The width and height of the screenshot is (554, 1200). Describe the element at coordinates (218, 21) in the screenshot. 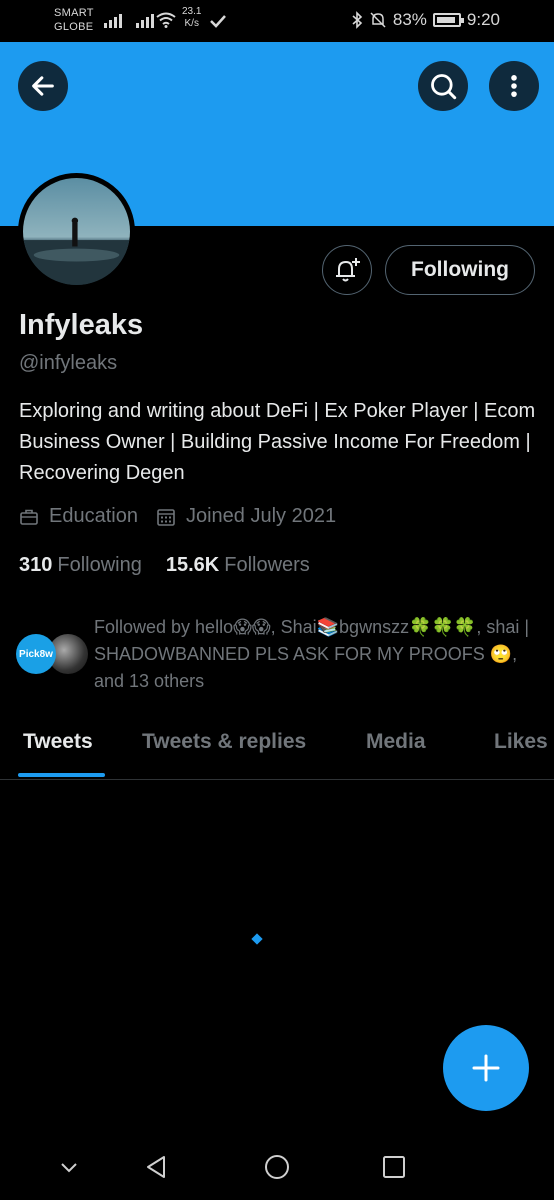

I see `check-icon` at that location.